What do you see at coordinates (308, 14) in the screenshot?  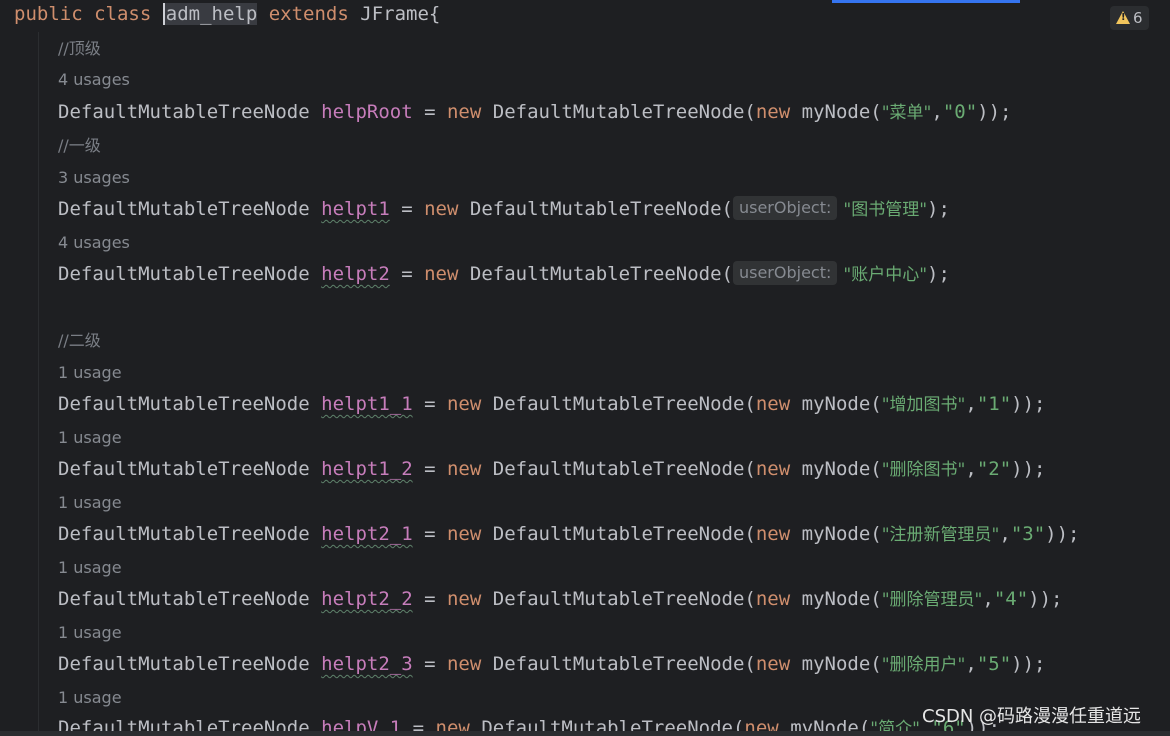 I see `keyword: extends` at bounding box center [308, 14].